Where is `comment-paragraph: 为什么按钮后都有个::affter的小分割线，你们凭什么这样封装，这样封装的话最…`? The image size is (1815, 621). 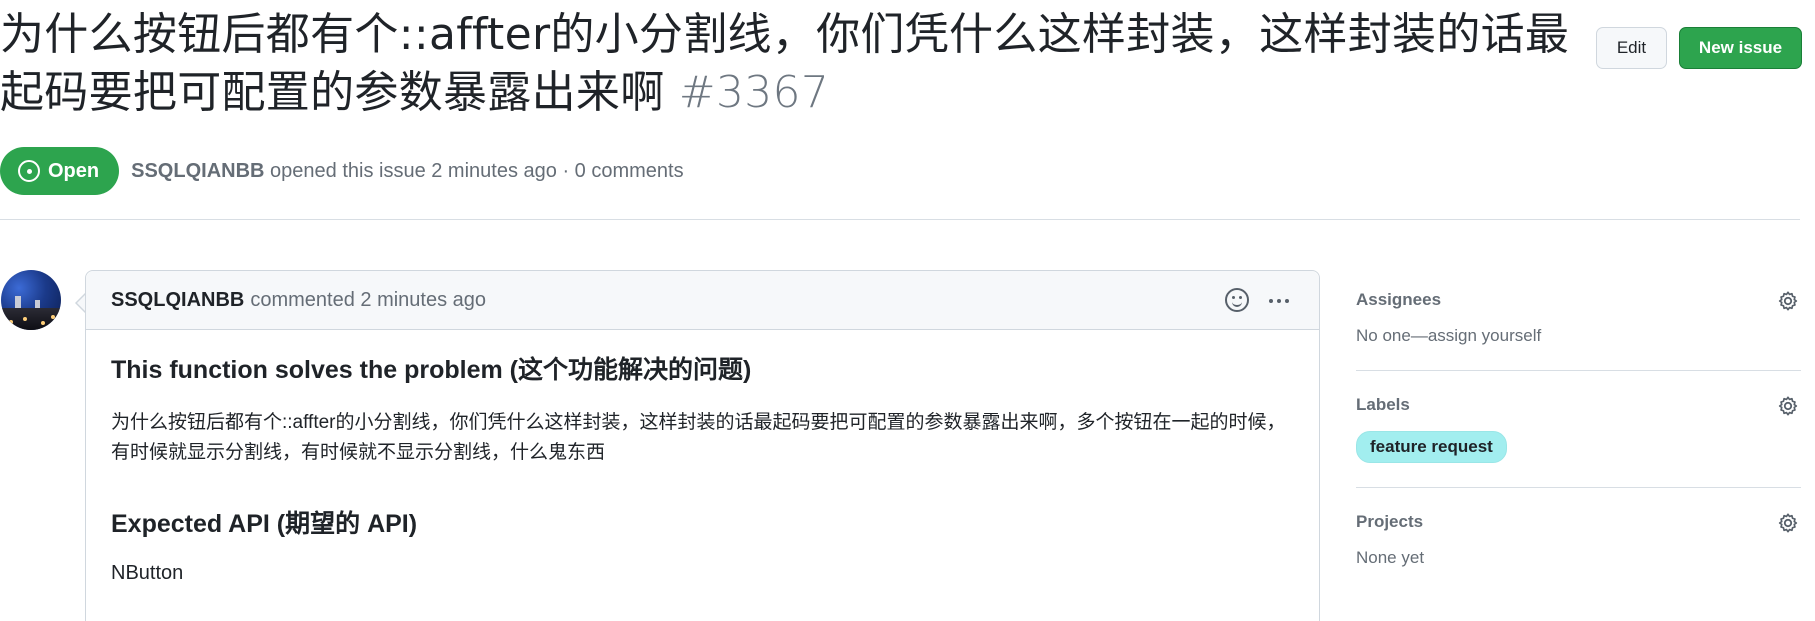
comment-paragraph: 为什么按钮后都有个::affter的小分割线，你们凭什么这样封装，这样封装的话最… is located at coordinates (698, 437).